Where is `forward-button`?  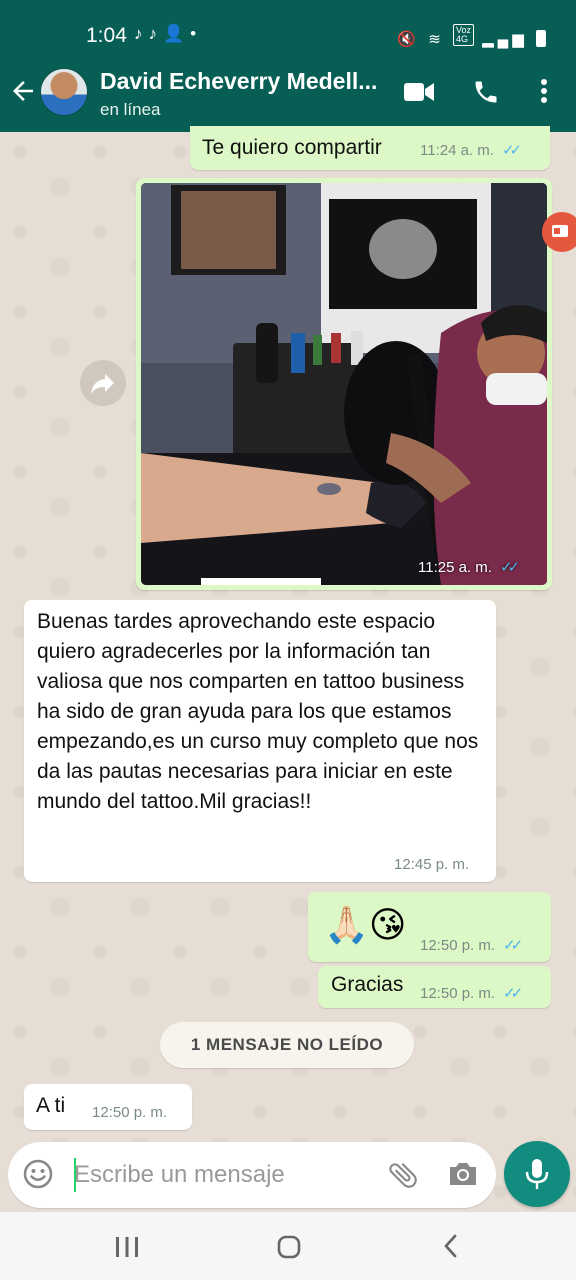 forward-button is located at coordinates (103, 383).